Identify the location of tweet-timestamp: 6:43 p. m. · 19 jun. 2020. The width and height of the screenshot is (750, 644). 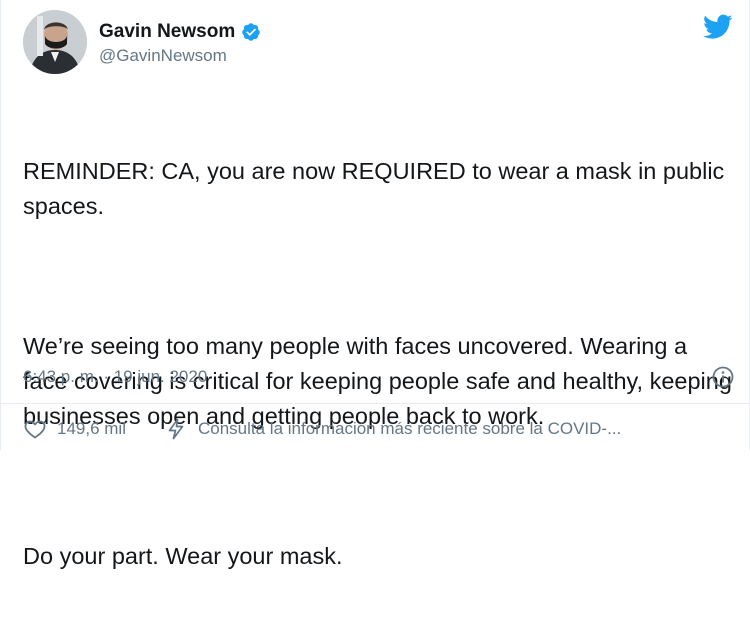
(115, 377).